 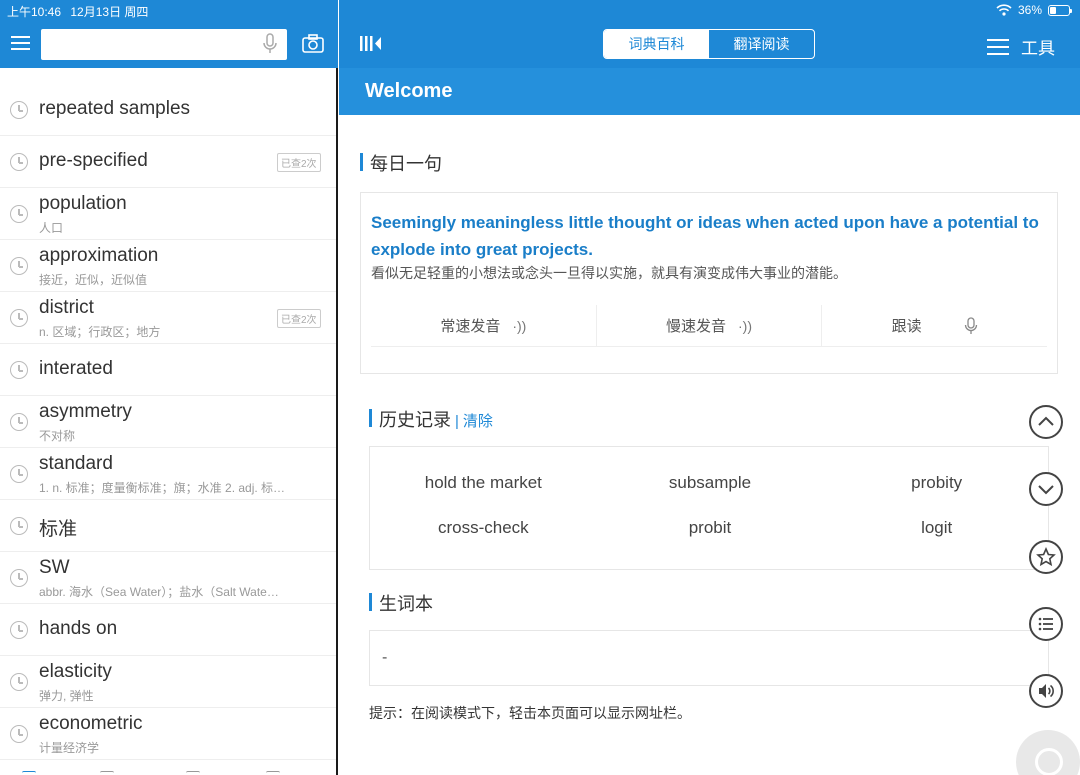 I want to click on follow-read-button: 跟读, so click(x=934, y=325).